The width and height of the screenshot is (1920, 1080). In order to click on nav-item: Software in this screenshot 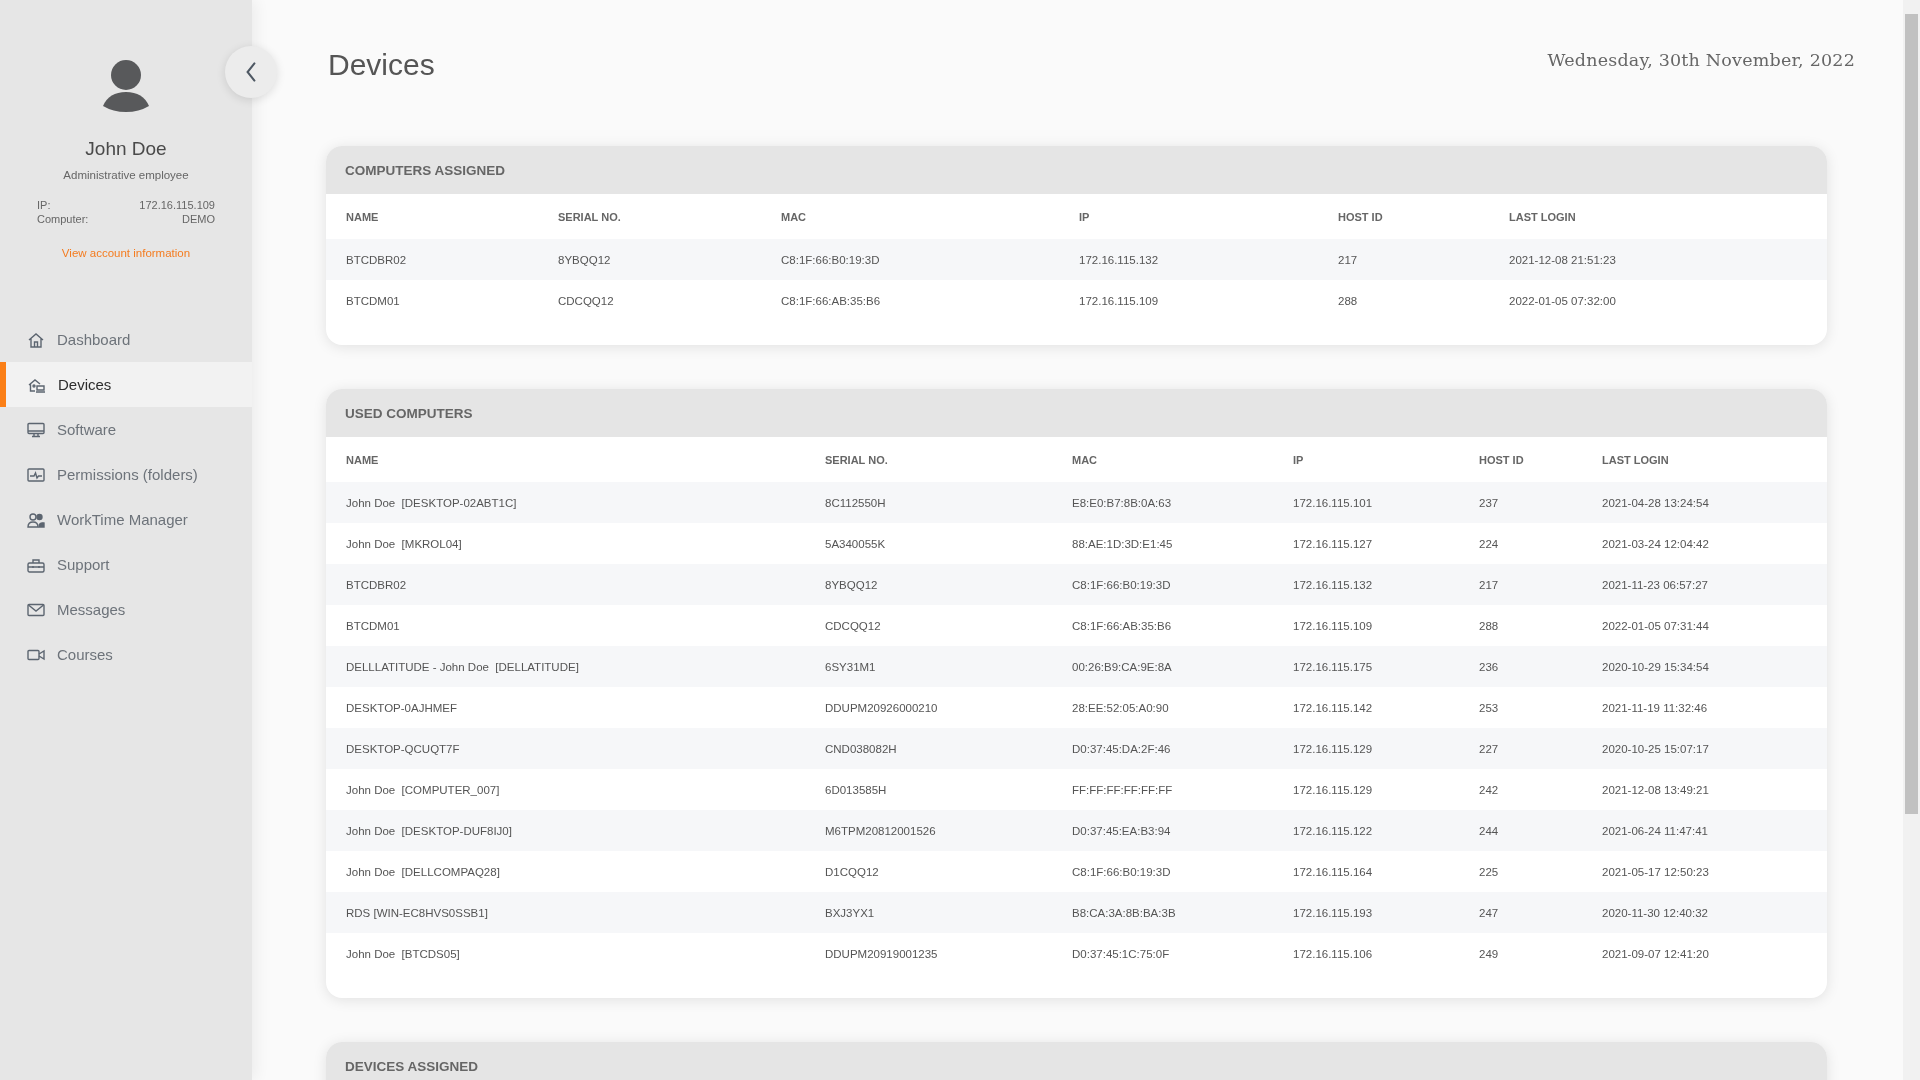, I will do `click(126, 429)`.